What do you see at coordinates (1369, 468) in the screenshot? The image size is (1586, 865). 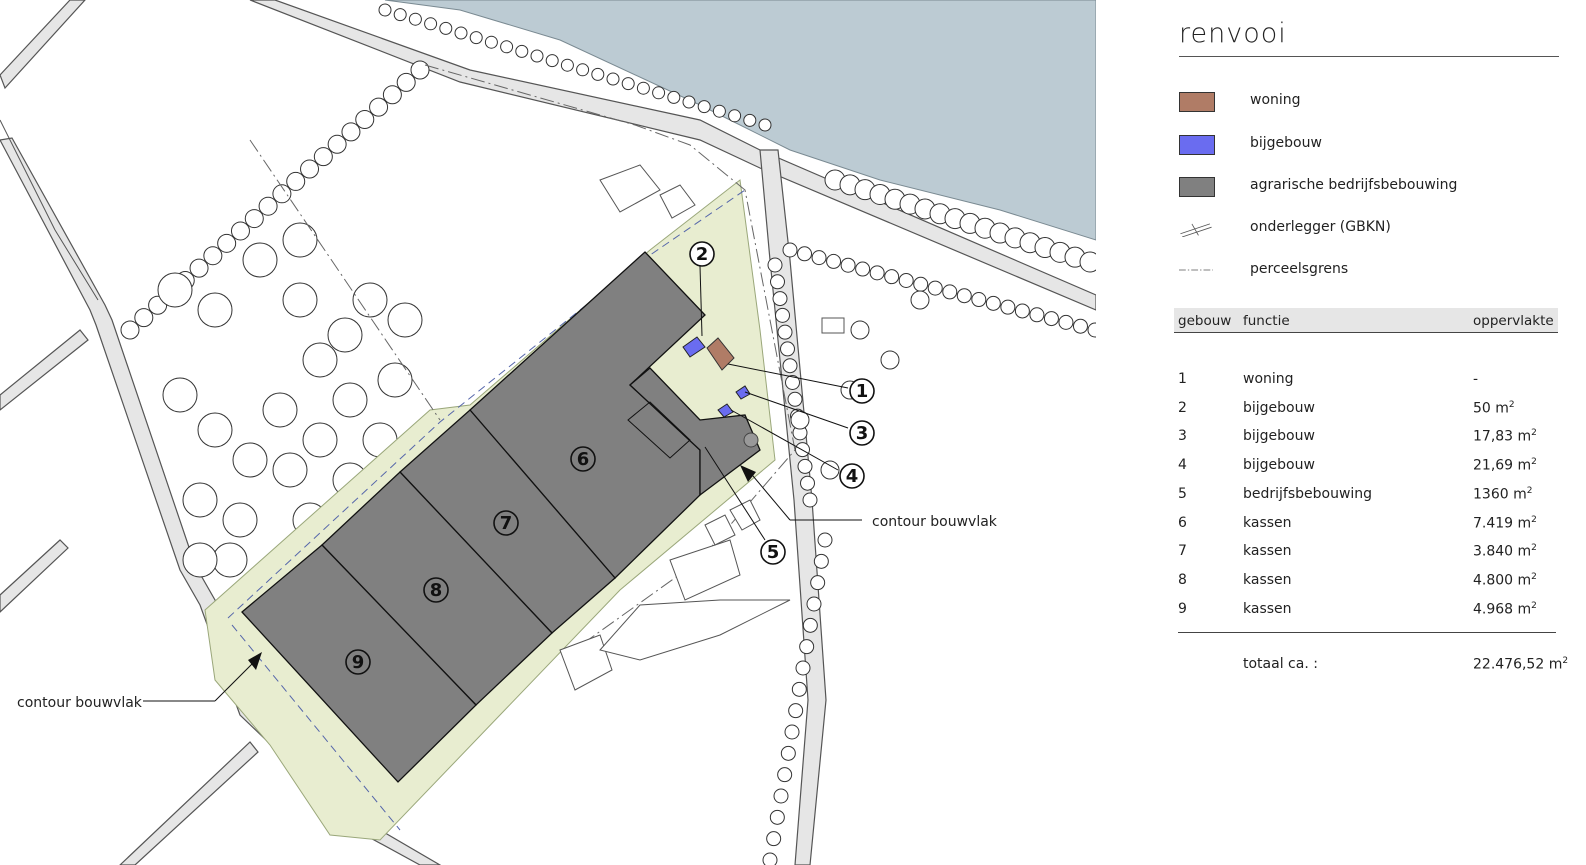 I see `table-row: 4 bijgebouw 21,69 m2` at bounding box center [1369, 468].